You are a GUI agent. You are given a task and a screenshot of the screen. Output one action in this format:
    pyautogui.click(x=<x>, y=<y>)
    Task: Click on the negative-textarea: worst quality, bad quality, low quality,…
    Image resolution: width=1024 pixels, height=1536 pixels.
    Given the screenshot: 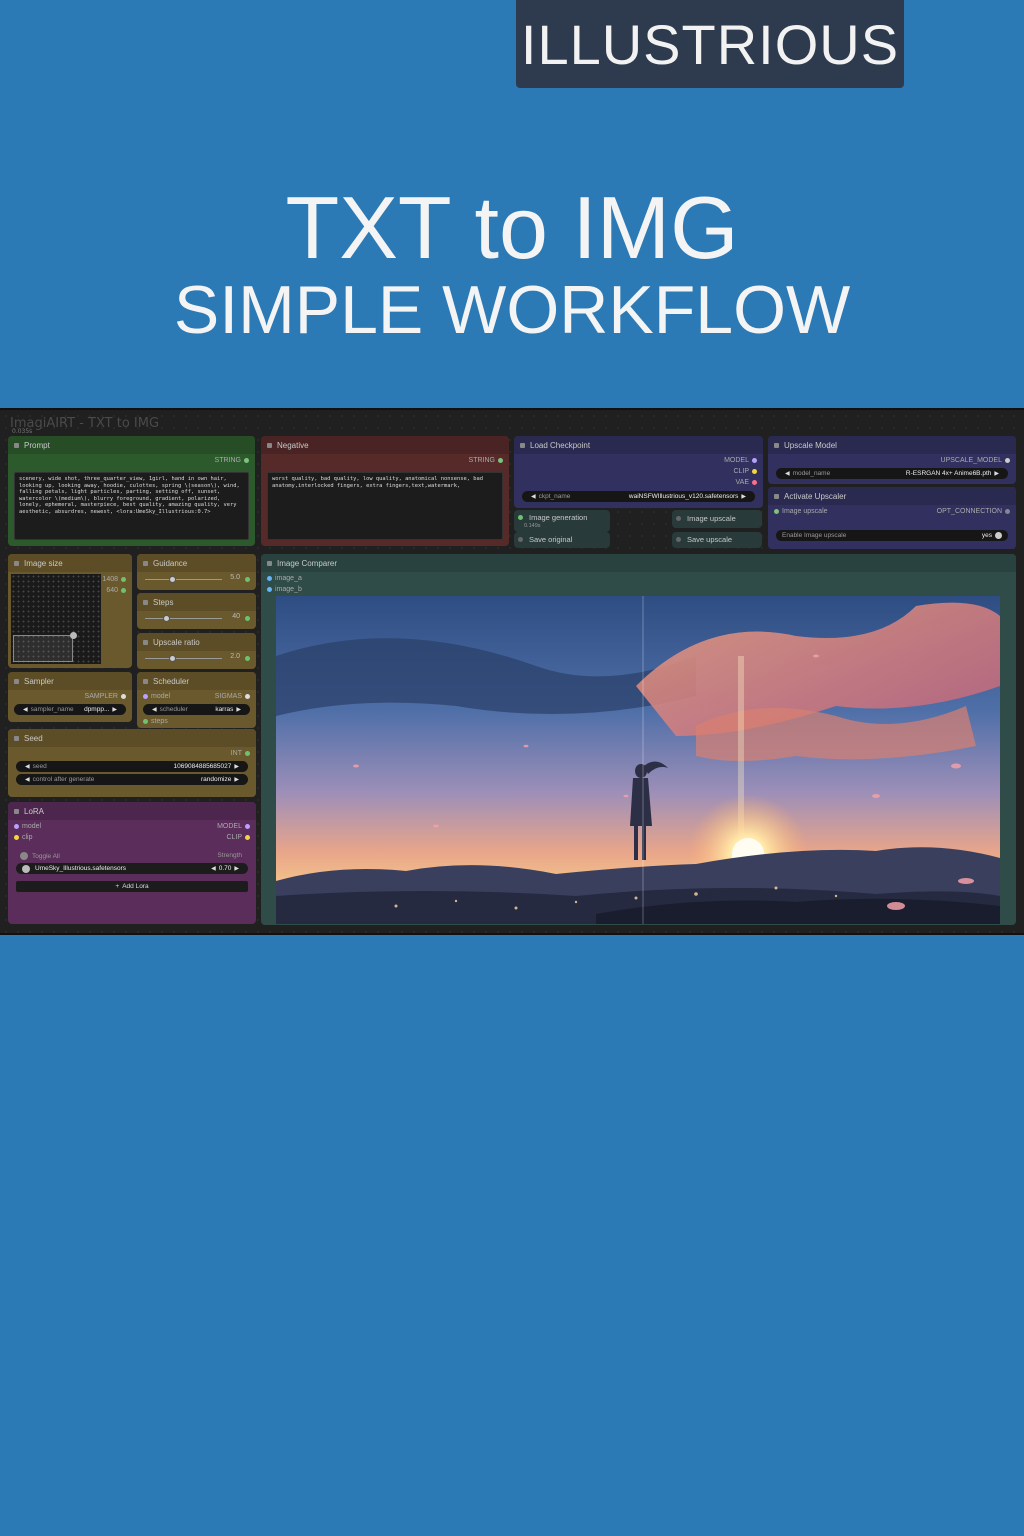 What is the action you would take?
    pyautogui.click(x=385, y=506)
    